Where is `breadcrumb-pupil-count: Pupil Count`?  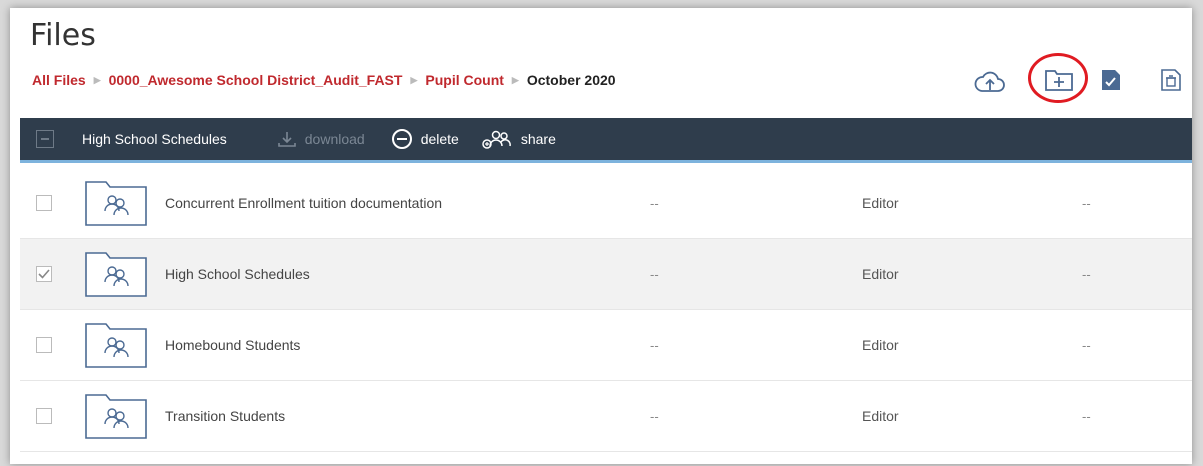 breadcrumb-pupil-count: Pupil Count is located at coordinates (464, 80).